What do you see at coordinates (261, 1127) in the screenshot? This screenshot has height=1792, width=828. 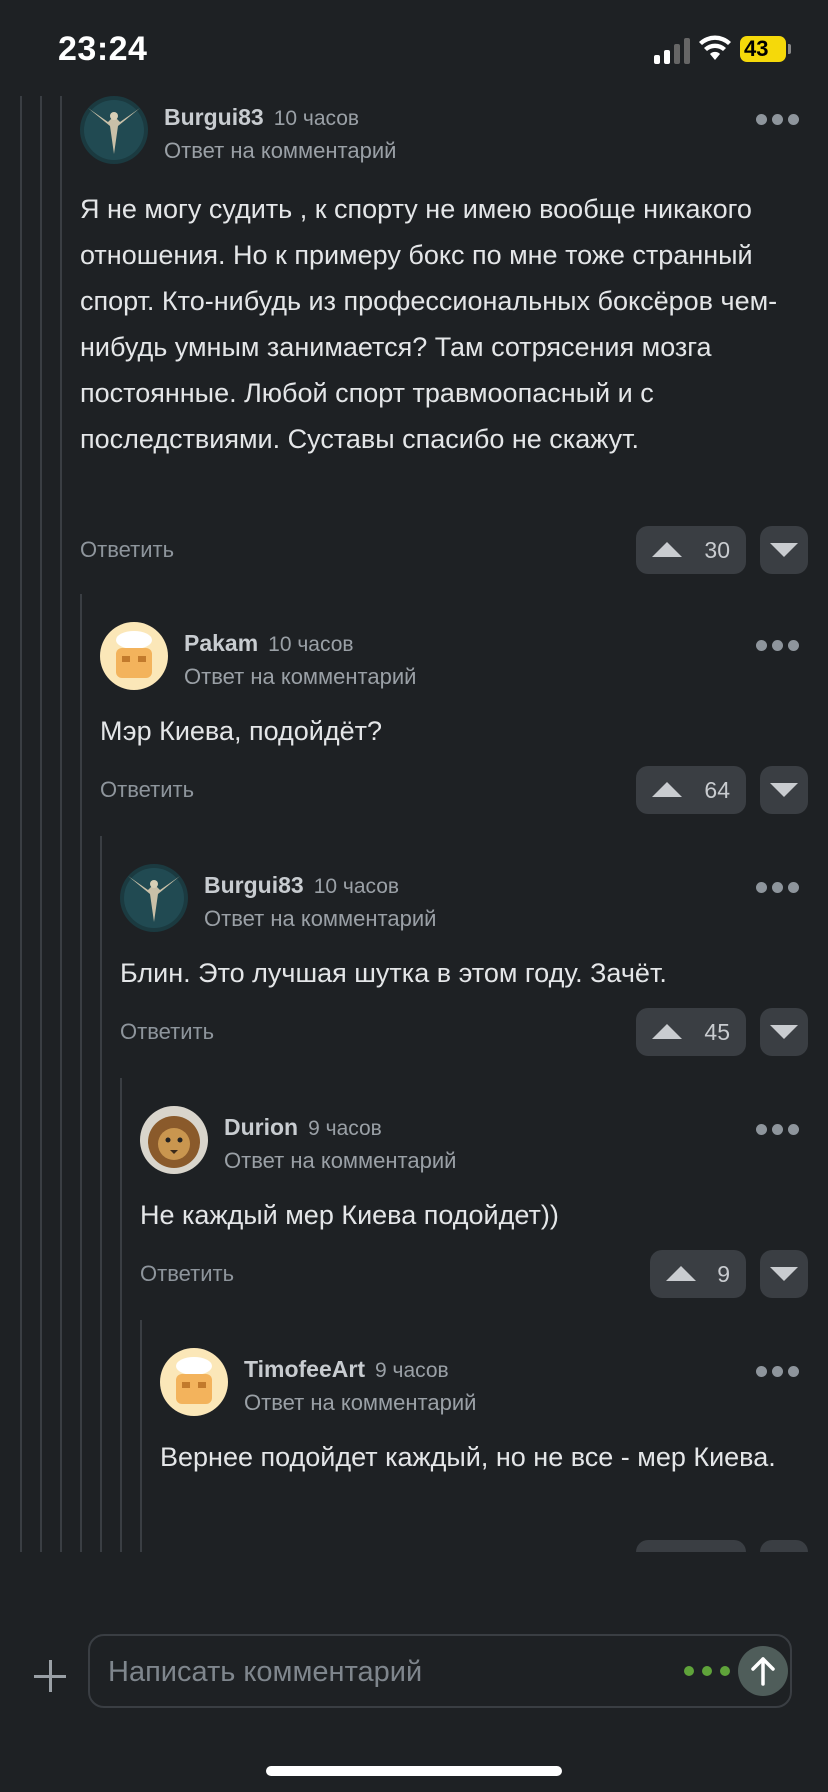 I see `author-name: Durion` at bounding box center [261, 1127].